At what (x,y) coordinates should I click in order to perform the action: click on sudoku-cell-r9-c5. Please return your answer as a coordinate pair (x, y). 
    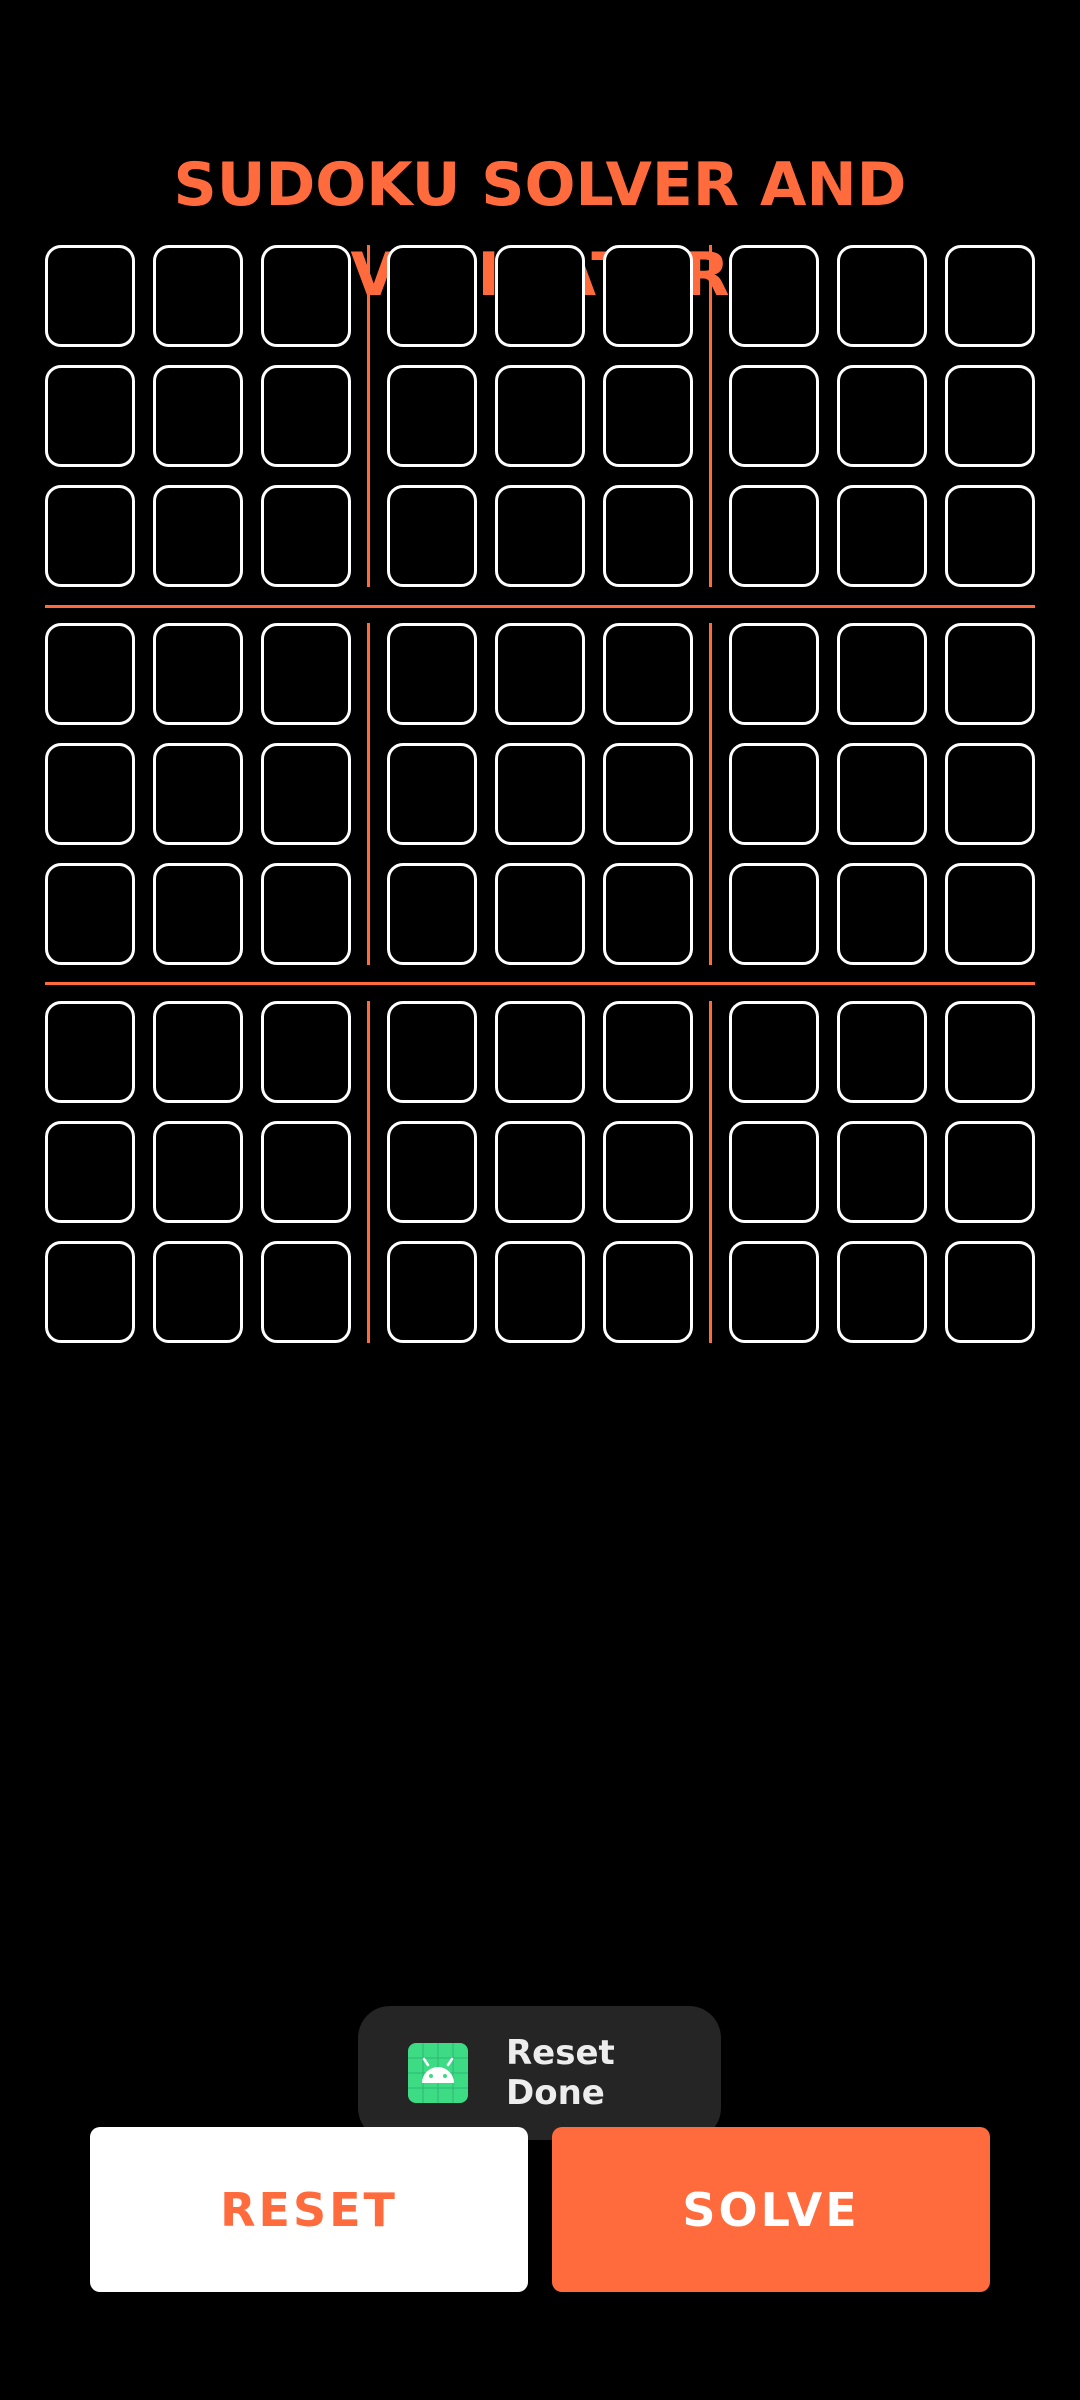
    Looking at the image, I should click on (540, 1292).